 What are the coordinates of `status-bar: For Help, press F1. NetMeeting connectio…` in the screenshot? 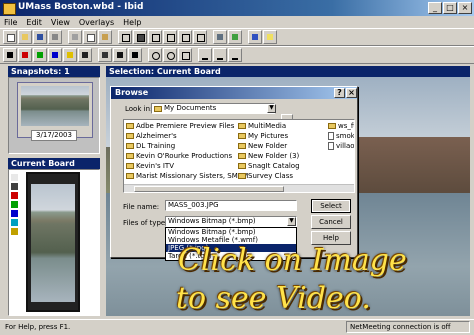 It's located at (237, 327).